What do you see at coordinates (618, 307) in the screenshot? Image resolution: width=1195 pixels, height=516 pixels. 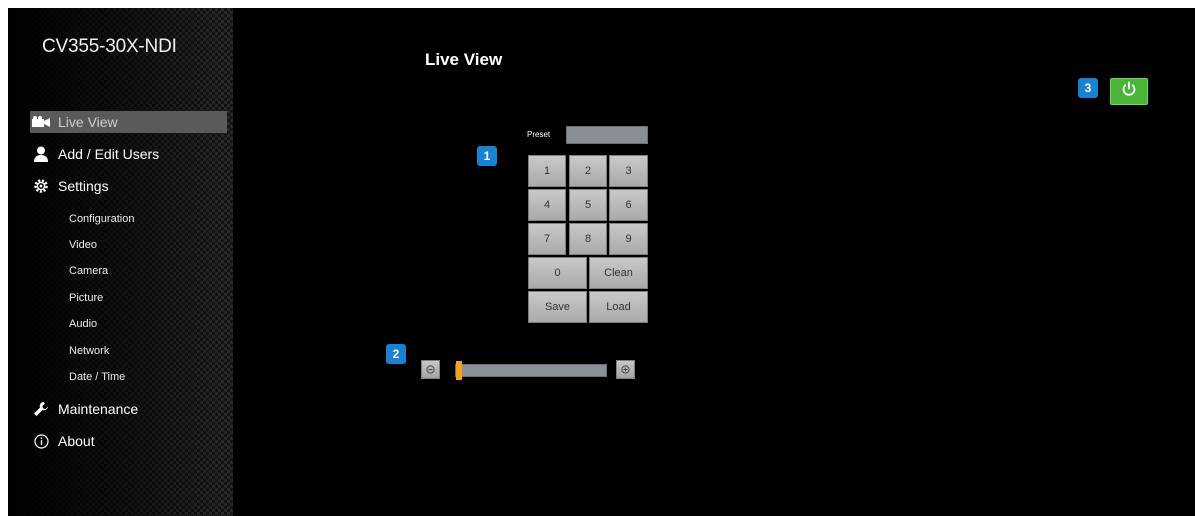 I see `load-preset-button: Load` at bounding box center [618, 307].